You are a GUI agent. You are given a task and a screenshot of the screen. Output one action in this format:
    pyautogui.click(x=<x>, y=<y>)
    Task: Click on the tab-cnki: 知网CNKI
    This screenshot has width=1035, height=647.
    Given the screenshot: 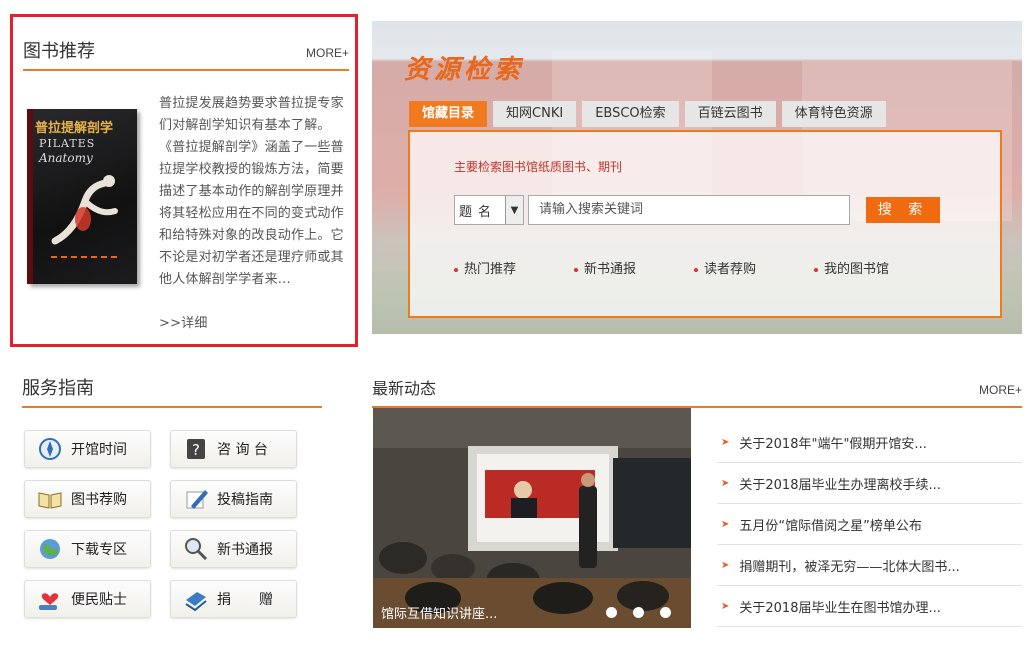 What is the action you would take?
    pyautogui.click(x=535, y=114)
    